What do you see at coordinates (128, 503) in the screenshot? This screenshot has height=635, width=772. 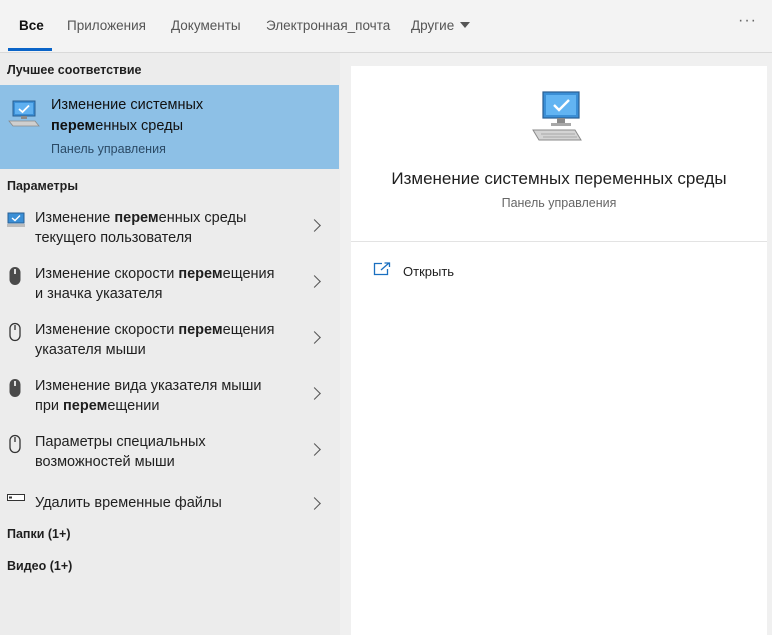 I see `list-item-line1: Удалить временные файлы` at bounding box center [128, 503].